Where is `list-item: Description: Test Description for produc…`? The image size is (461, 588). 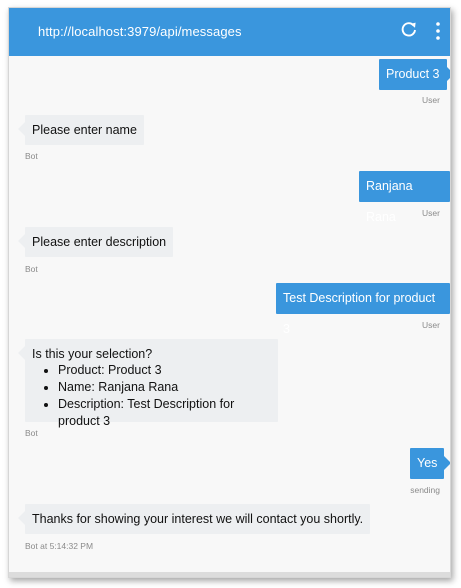 list-item: Description: Test Description for produc… is located at coordinates (164, 413).